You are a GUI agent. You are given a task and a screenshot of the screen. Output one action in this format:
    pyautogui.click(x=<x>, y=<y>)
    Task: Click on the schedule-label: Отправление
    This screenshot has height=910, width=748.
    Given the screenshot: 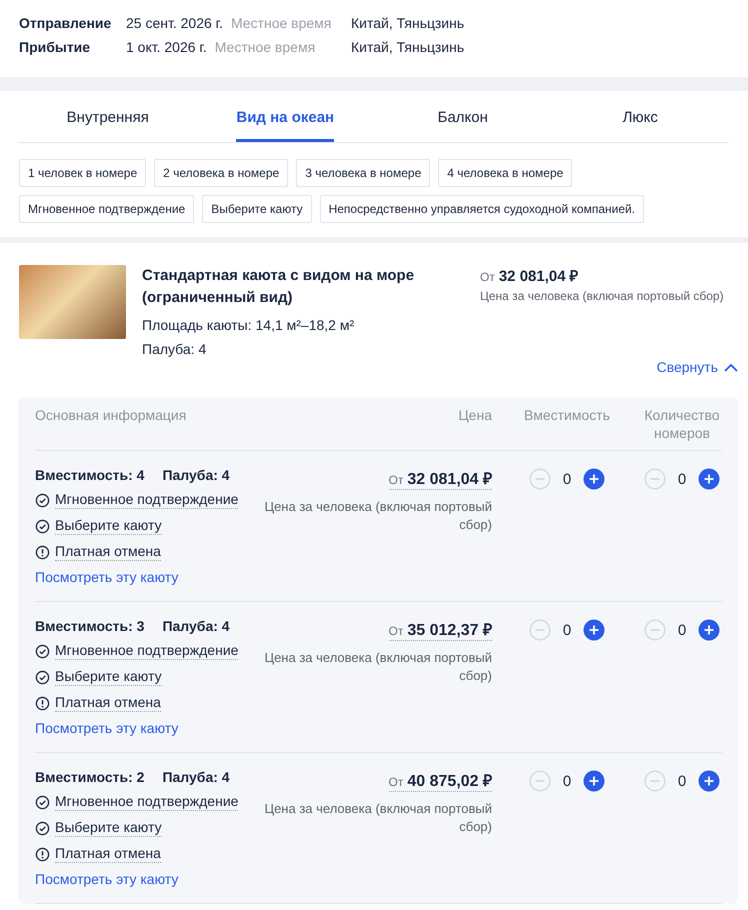 What is the action you would take?
    pyautogui.click(x=65, y=23)
    